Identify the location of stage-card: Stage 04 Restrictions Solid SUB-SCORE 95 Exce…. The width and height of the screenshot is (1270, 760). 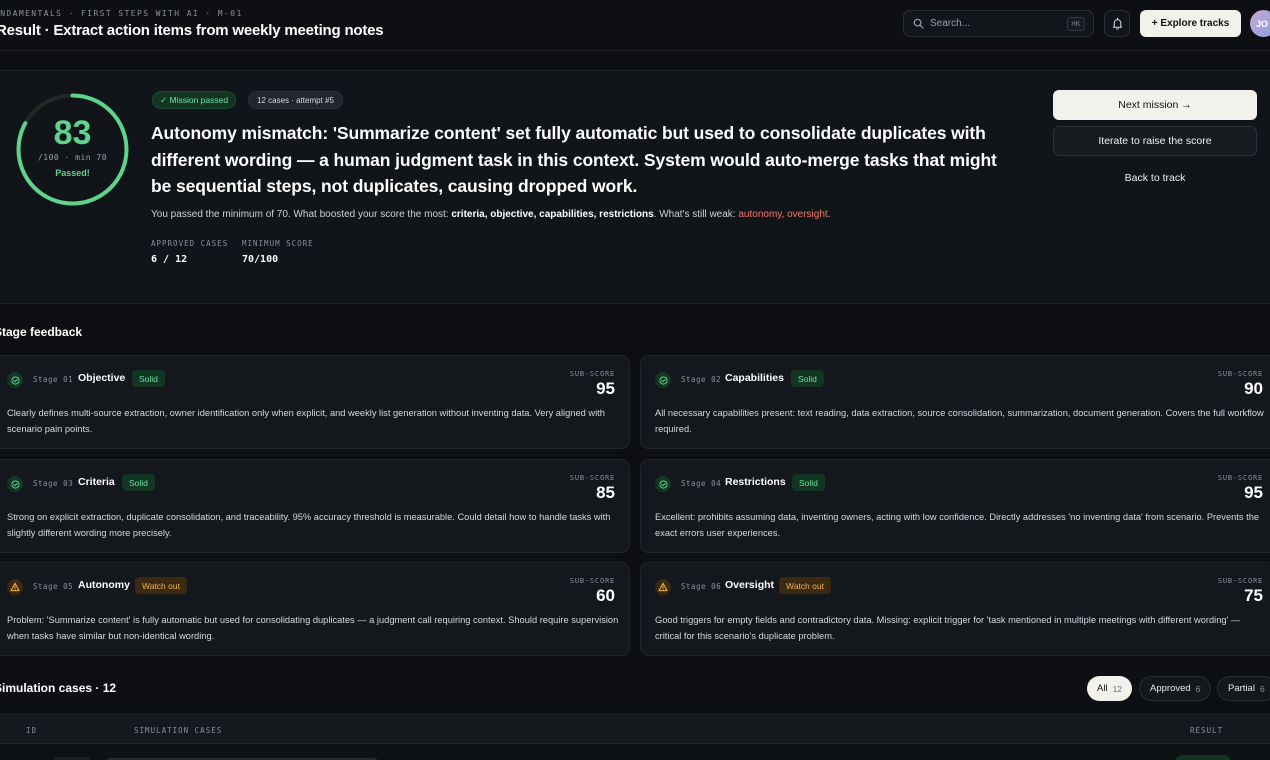
(955, 506).